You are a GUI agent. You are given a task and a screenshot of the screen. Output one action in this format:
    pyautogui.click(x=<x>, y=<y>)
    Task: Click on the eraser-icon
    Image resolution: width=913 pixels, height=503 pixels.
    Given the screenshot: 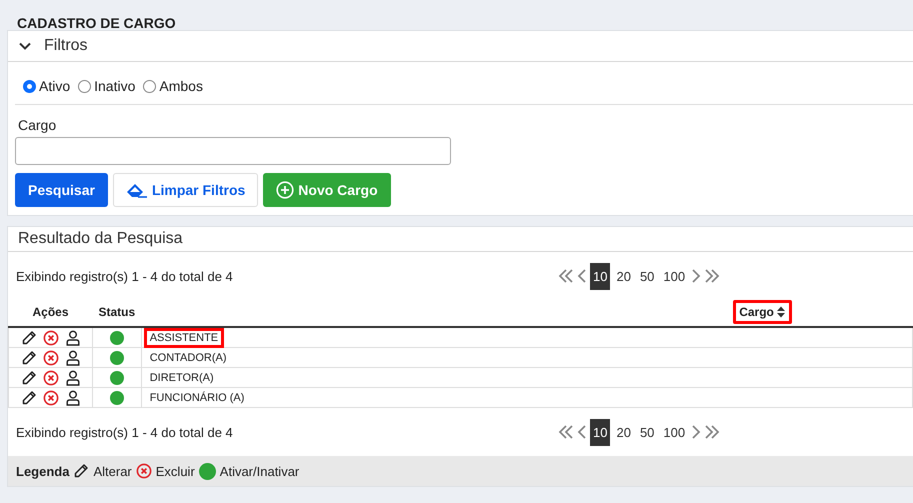 What is the action you would take?
    pyautogui.click(x=137, y=190)
    